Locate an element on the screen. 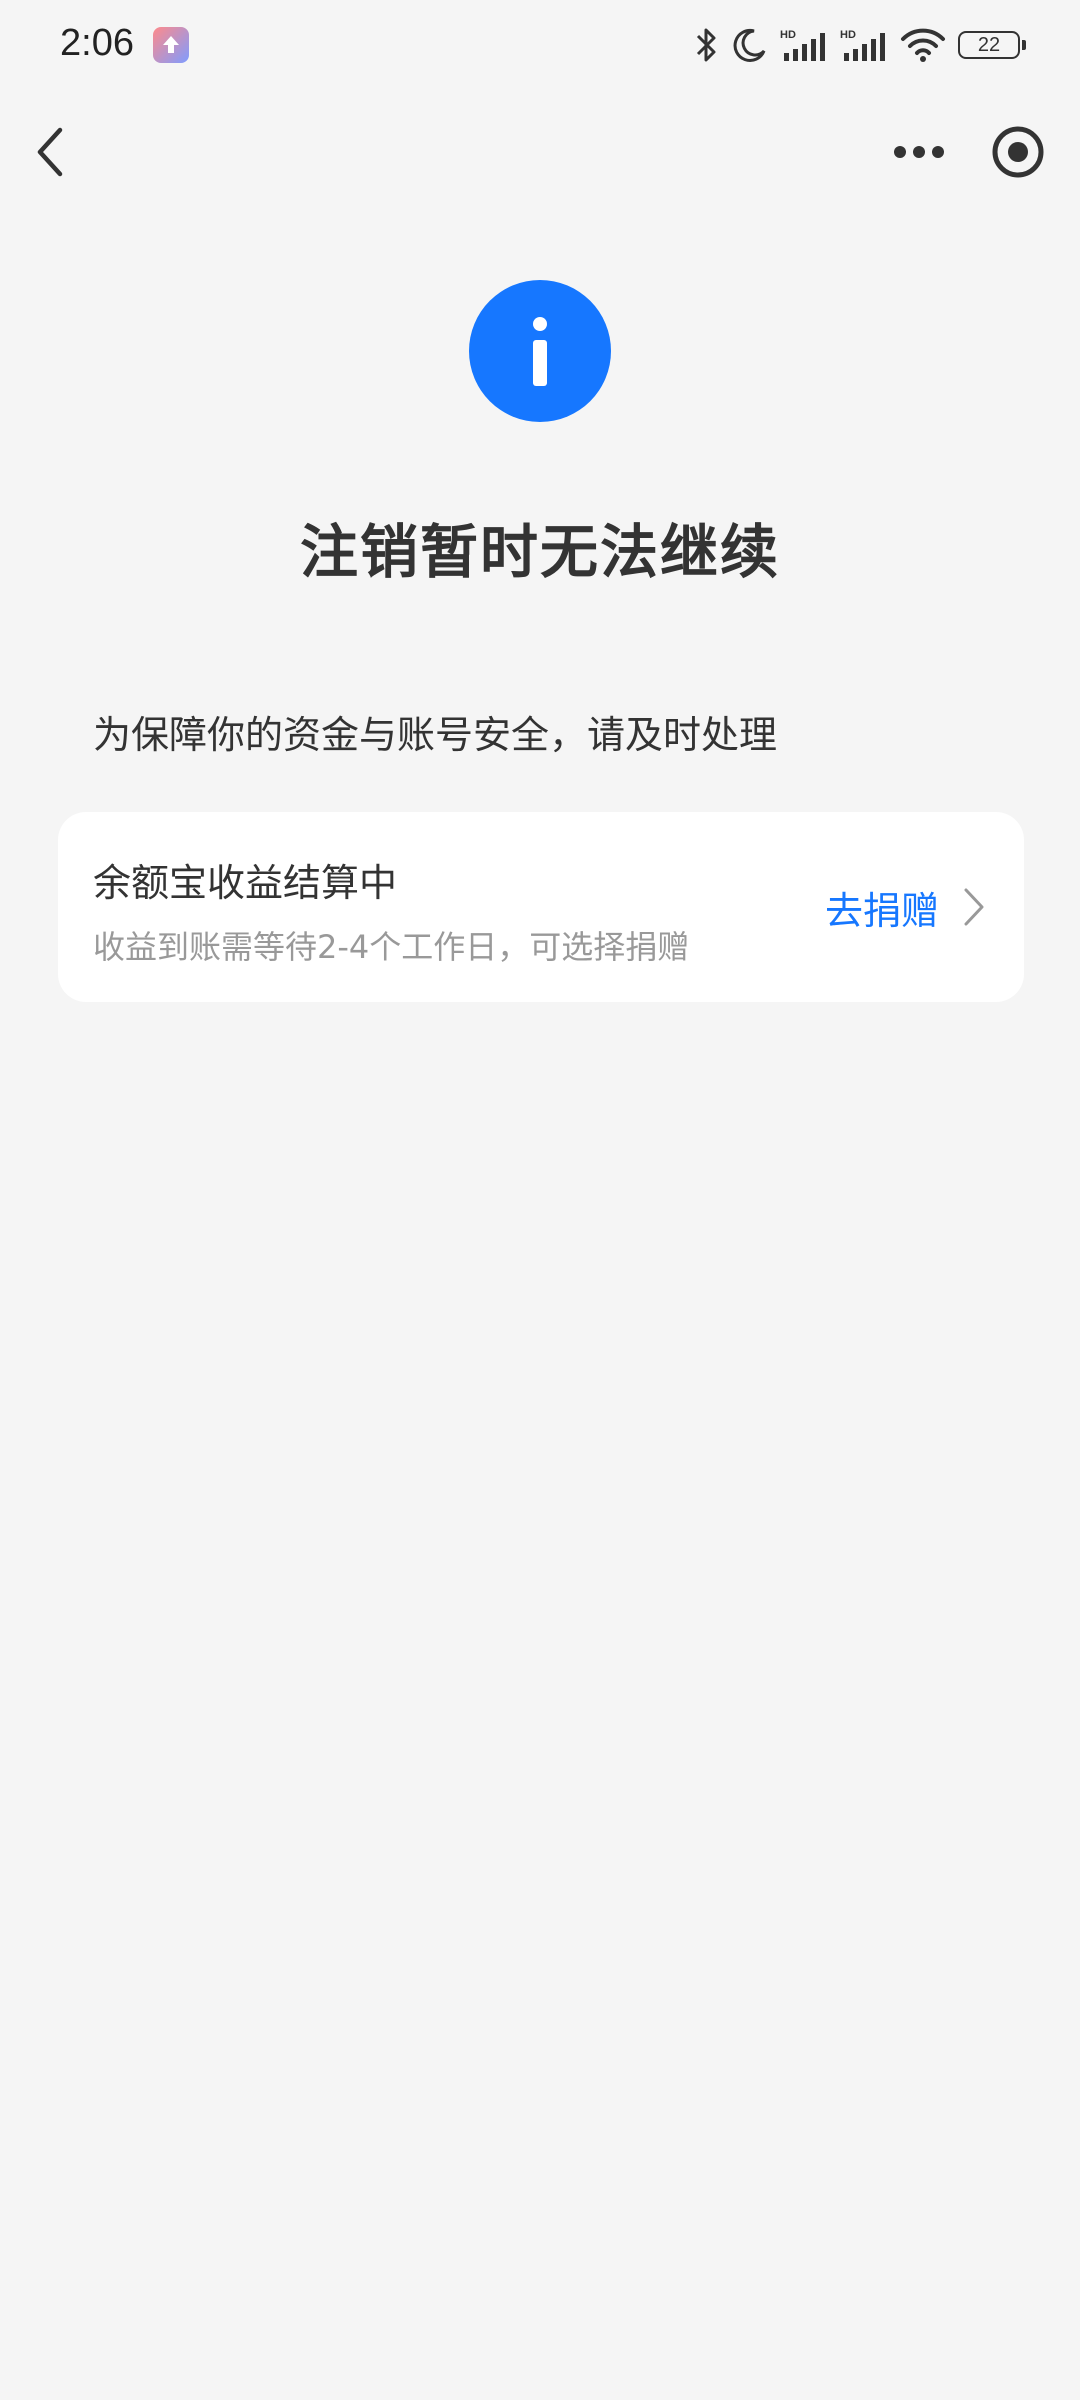  status-bar: 2:06 HD HD 22 is located at coordinates (540, 46).